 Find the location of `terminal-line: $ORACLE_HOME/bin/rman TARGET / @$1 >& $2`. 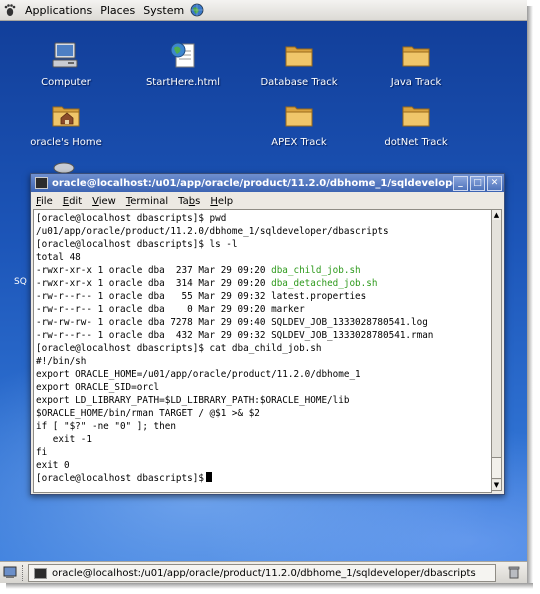

terminal-line: $ORACLE_HOME/bin/rman TARGET / @$1 >& $2 is located at coordinates (148, 413).